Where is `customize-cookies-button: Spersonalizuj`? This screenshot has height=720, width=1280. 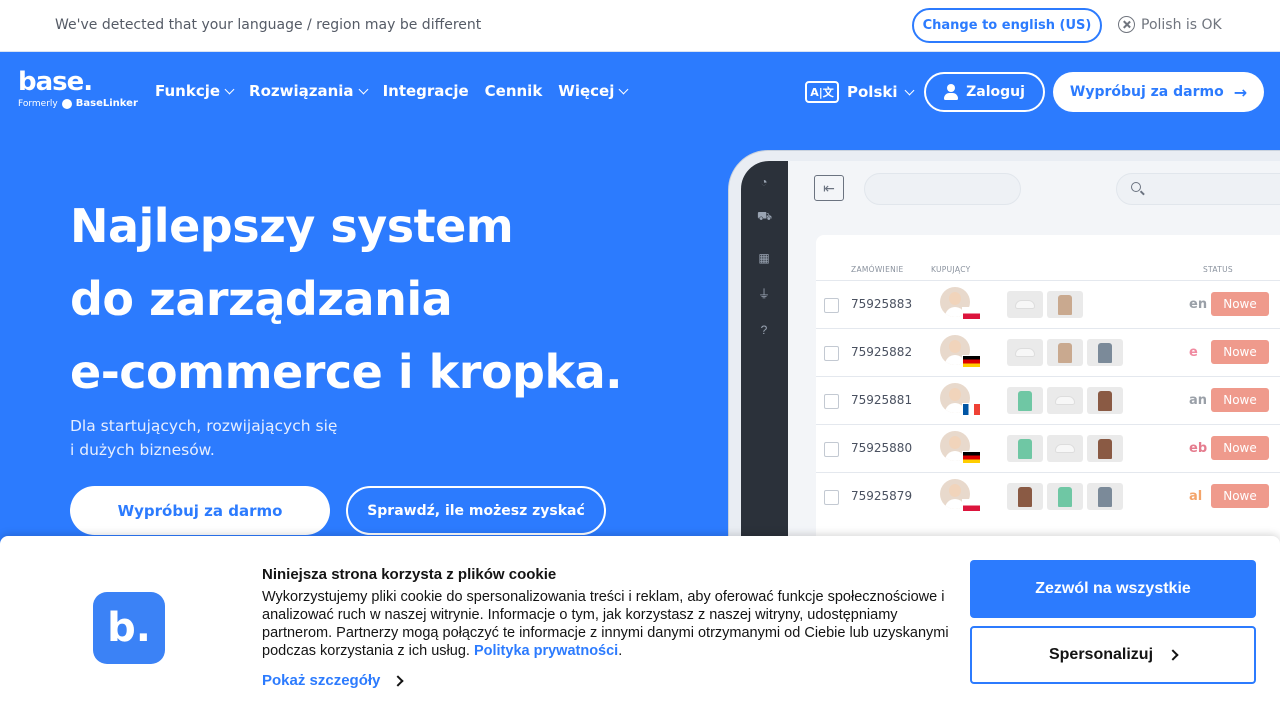
customize-cookies-button: Spersonalizuj is located at coordinates (1113, 655).